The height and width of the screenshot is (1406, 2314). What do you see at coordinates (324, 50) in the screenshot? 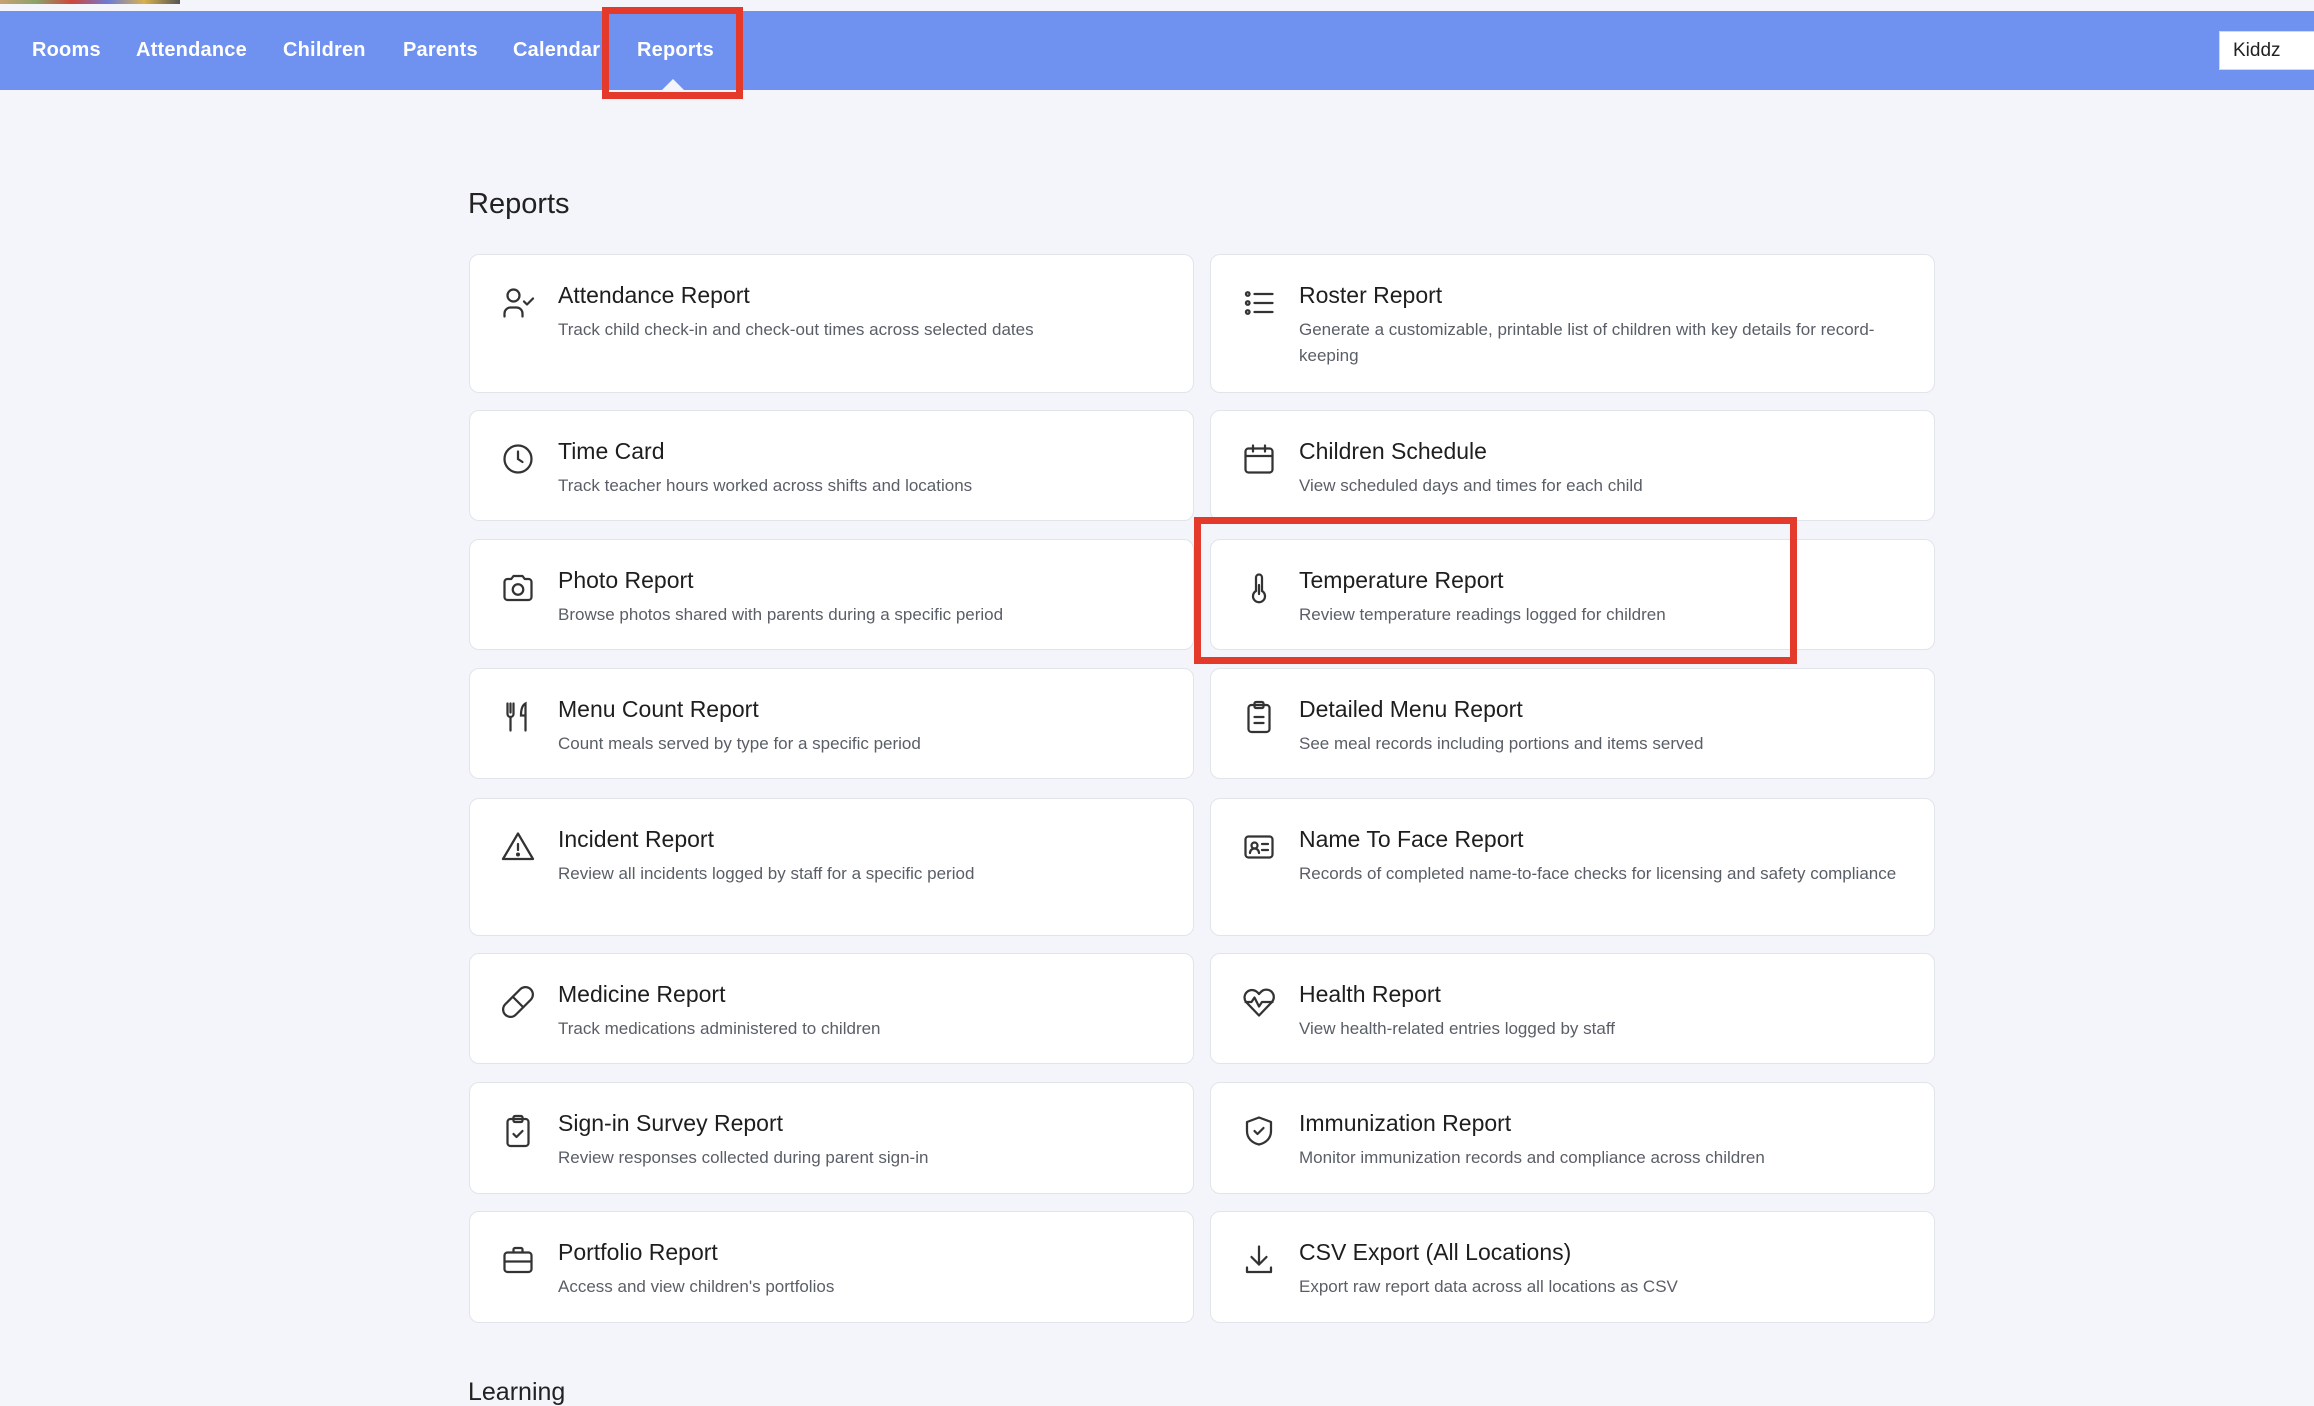
I see `nav-item-children: Children` at bounding box center [324, 50].